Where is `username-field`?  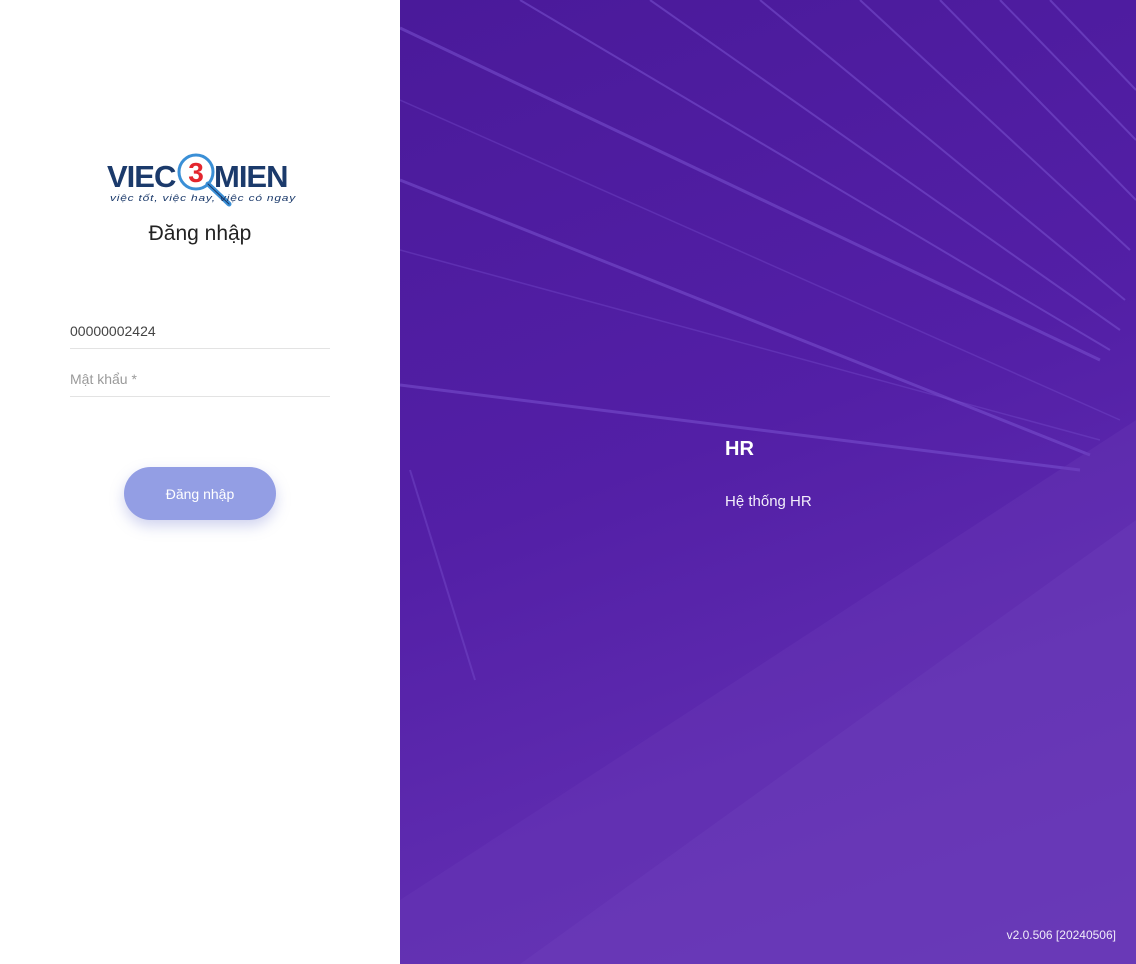 username-field is located at coordinates (200, 328).